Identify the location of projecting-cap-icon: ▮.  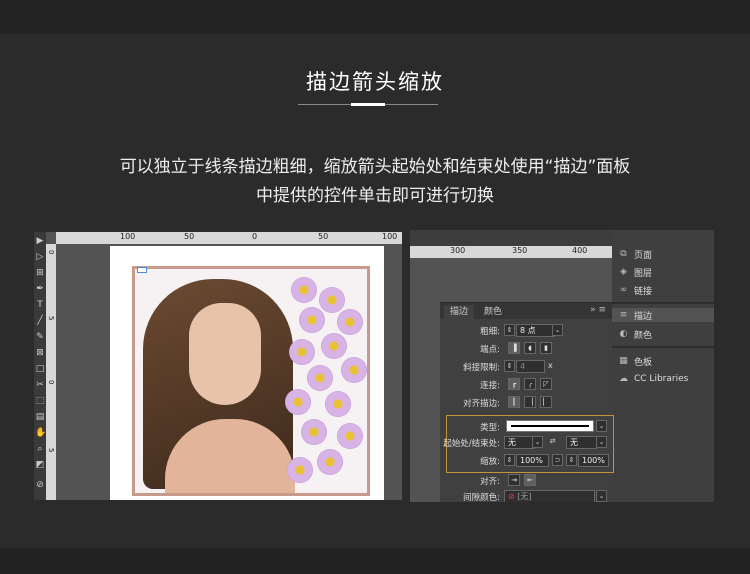
(546, 348).